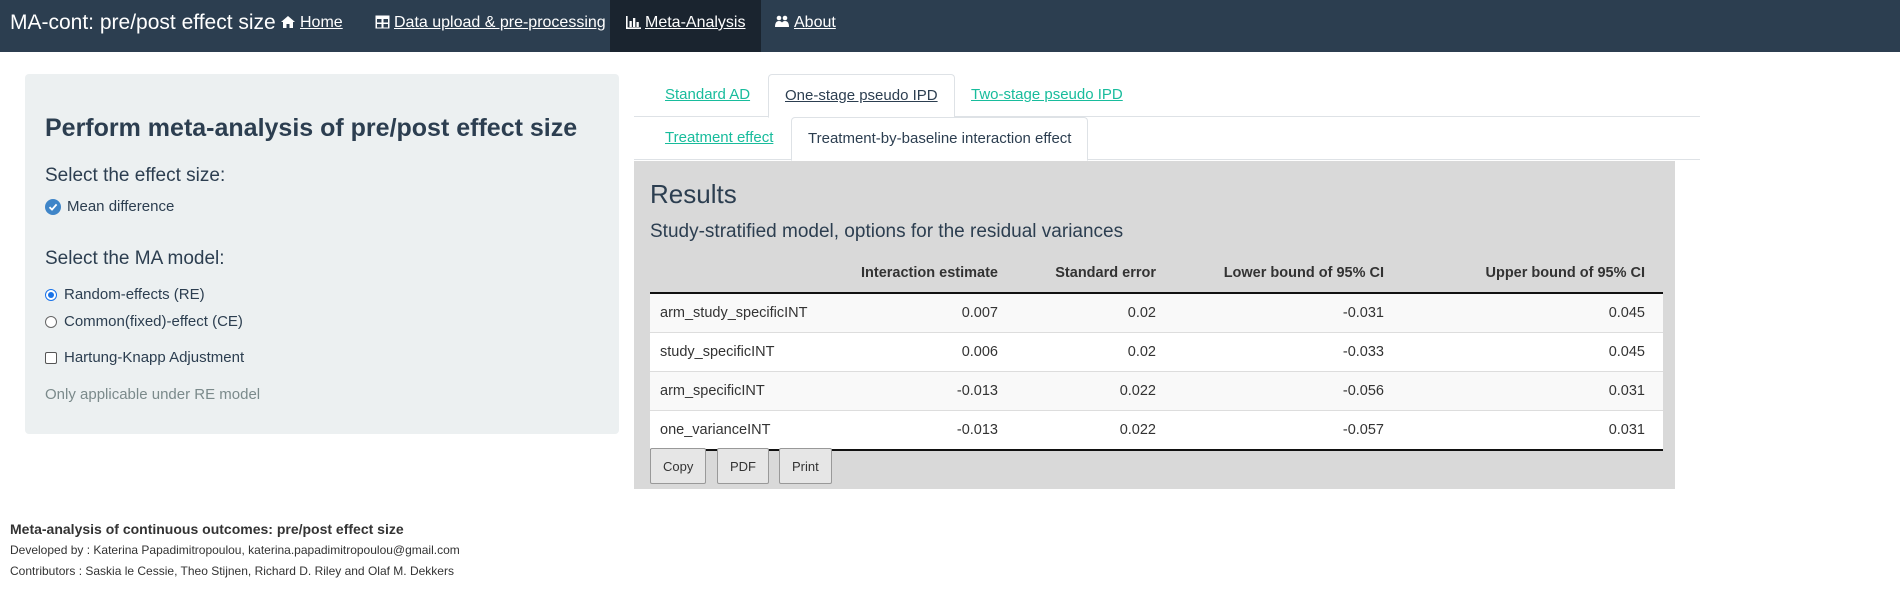 The height and width of the screenshot is (612, 1900). I want to click on tab-interaction-effect: Treatment-by-baseline interaction effect, so click(940, 139).